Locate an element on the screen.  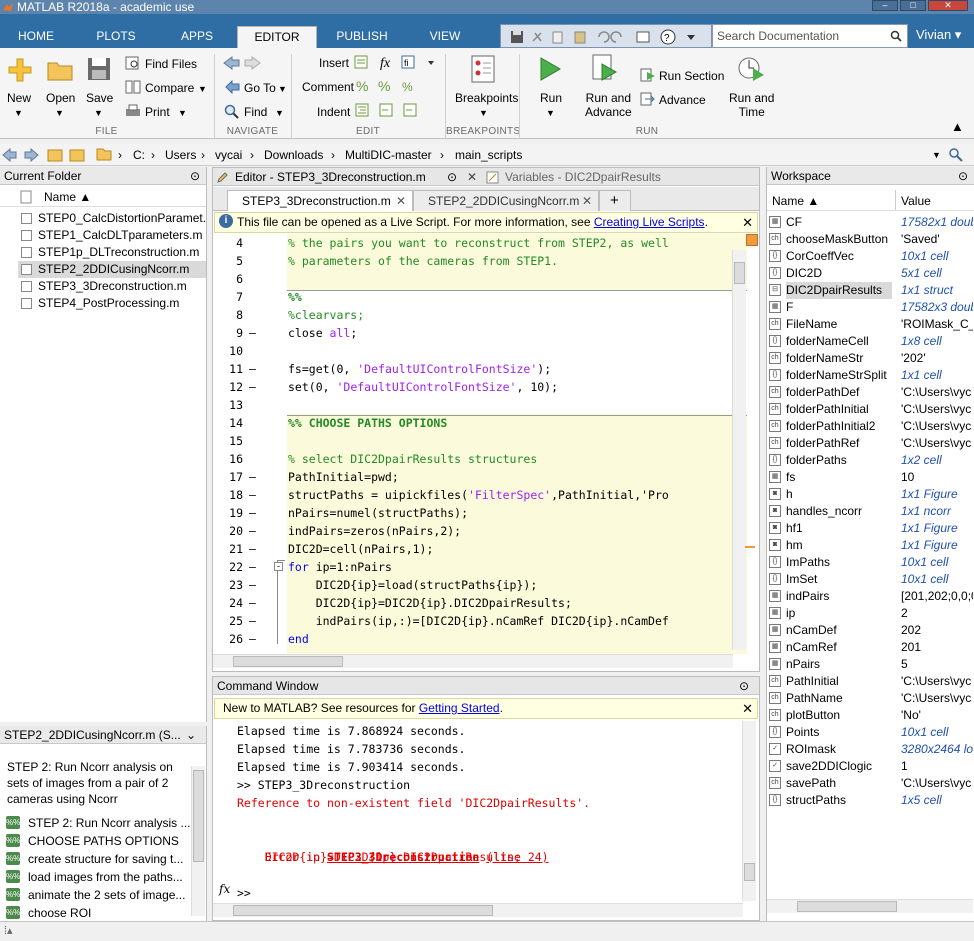
variables-editor-title: Variables - DIC2DpairResults is located at coordinates (583, 177).